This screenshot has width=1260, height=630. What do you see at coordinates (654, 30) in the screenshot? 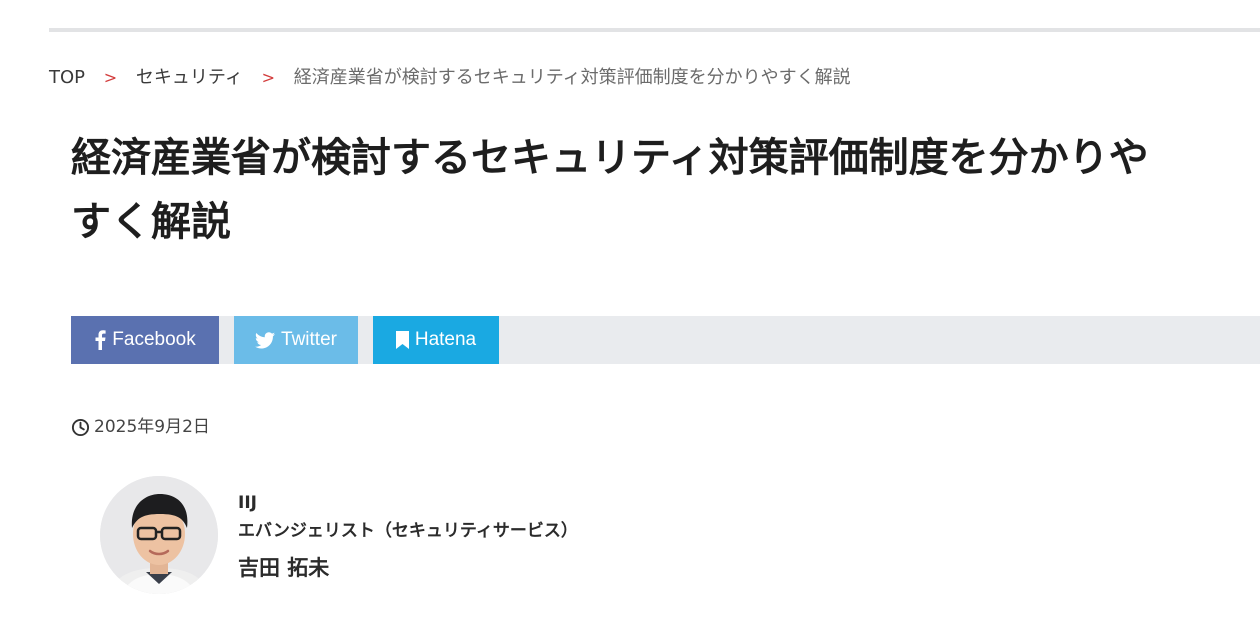
I see `header-divider` at bounding box center [654, 30].